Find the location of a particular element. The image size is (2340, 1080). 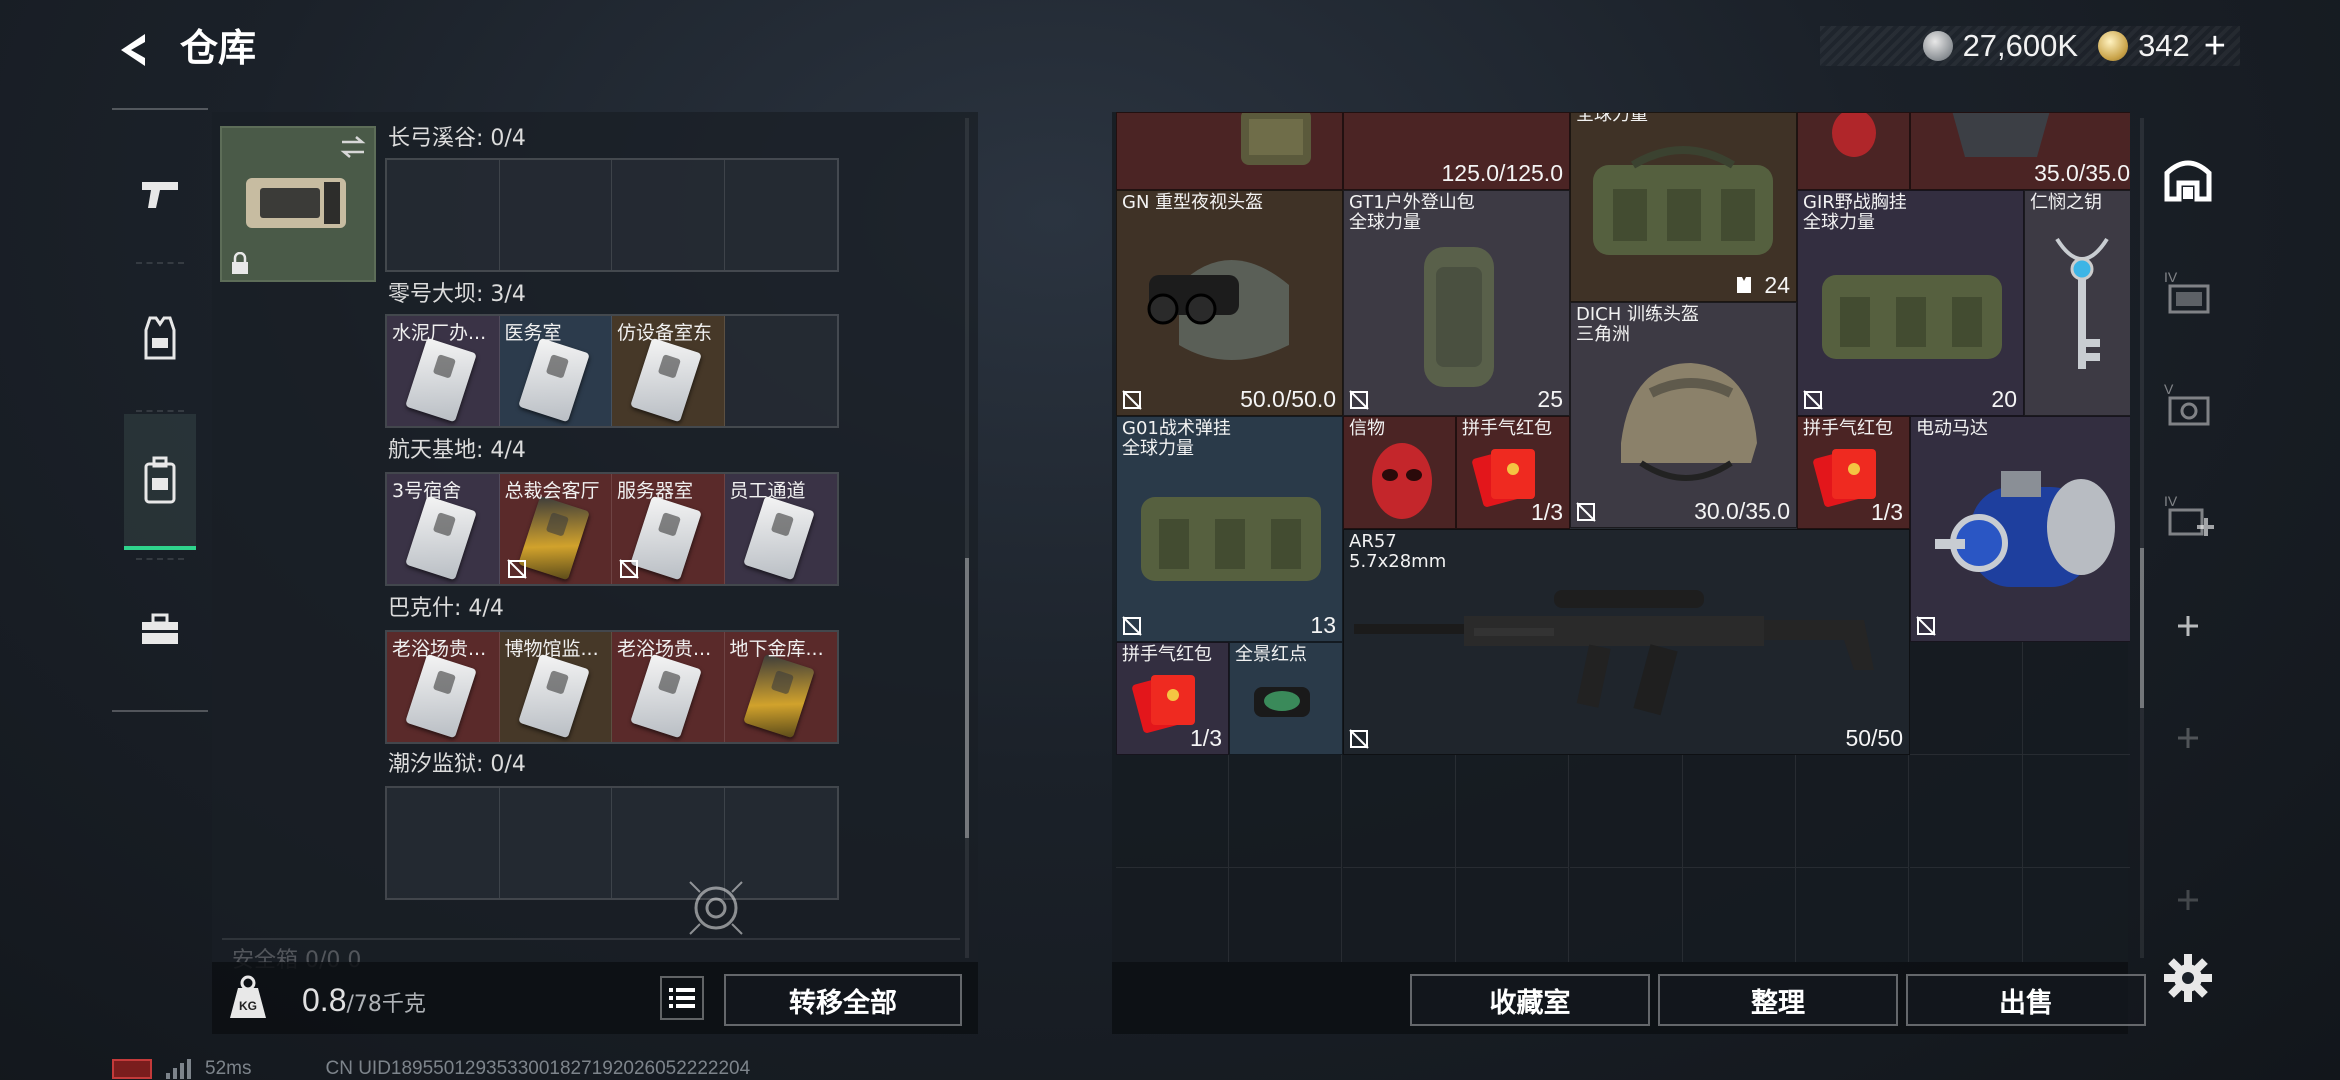

item-sub: 5.7x28mm is located at coordinates (1398, 561).